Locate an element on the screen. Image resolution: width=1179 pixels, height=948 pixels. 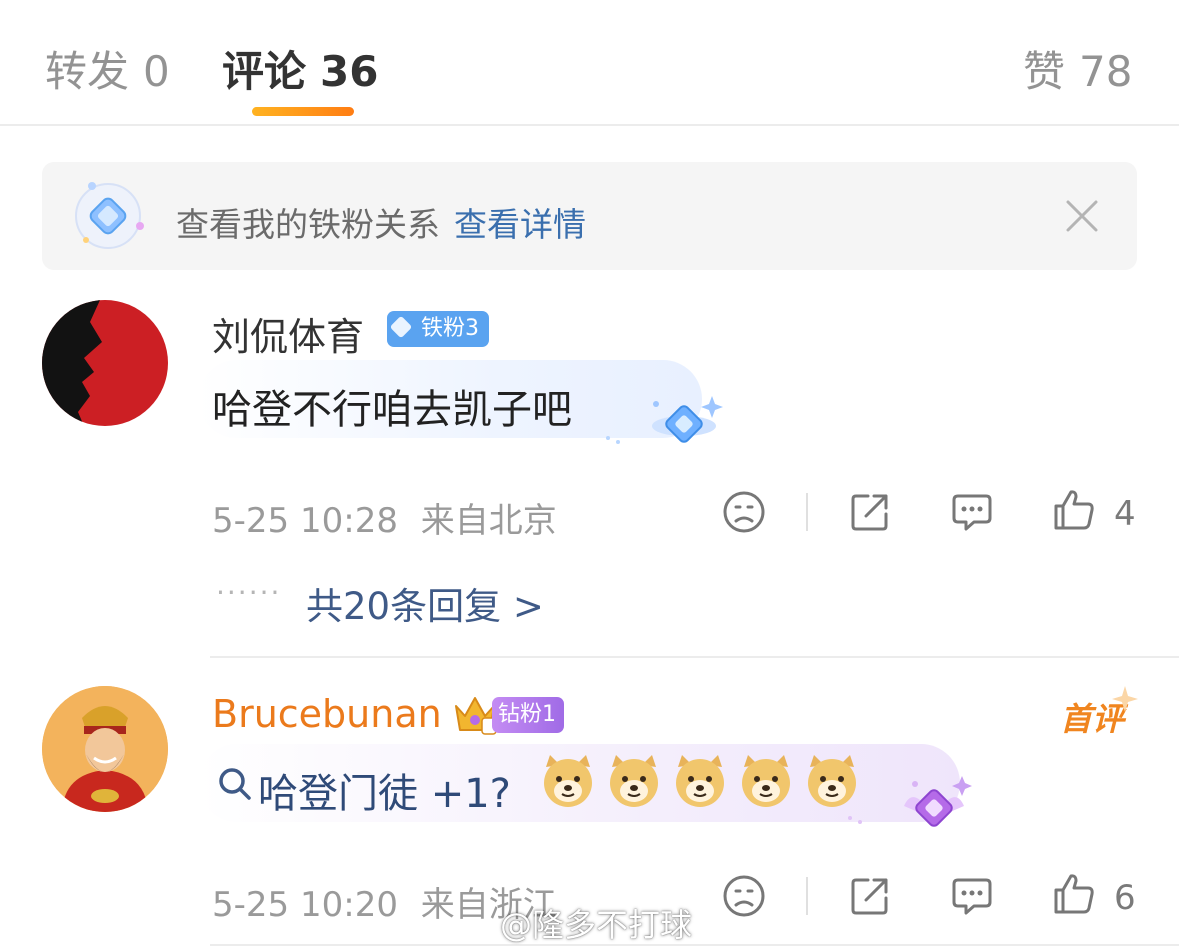
comment-username: Brucebunan is located at coordinates (327, 714).